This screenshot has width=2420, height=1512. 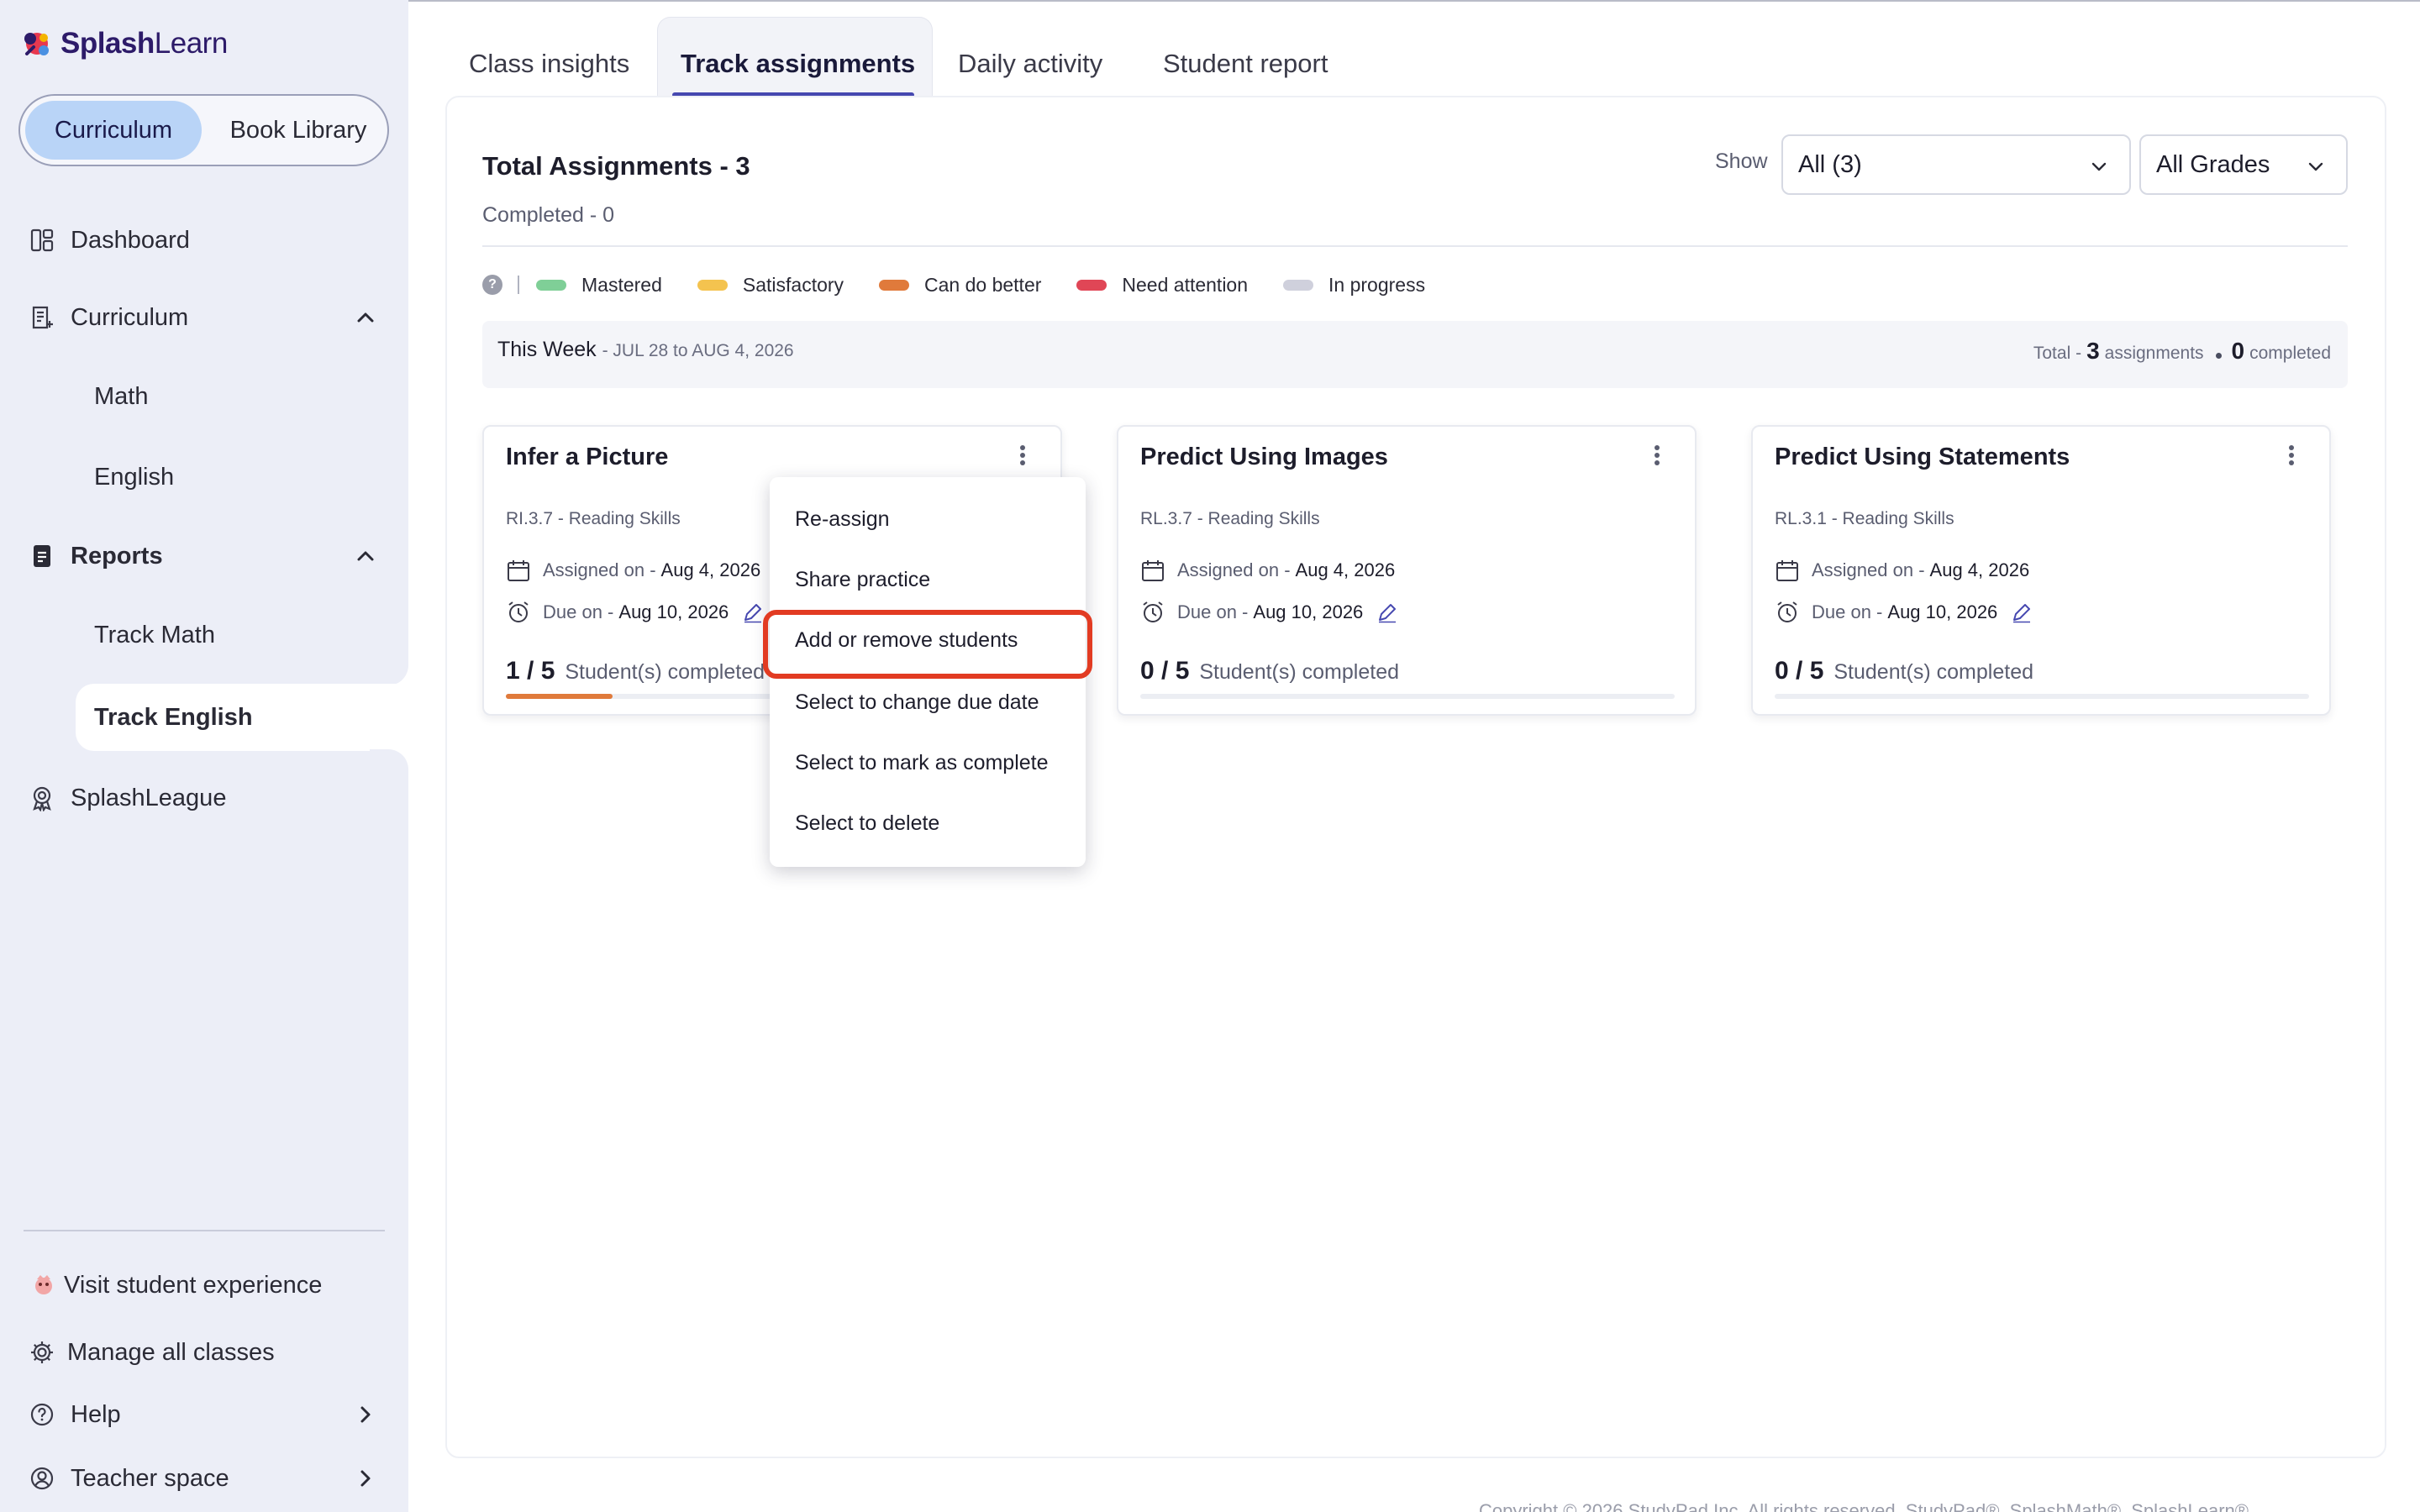 What do you see at coordinates (130, 240) in the screenshot?
I see `sidebar-item-label: Dashboard` at bounding box center [130, 240].